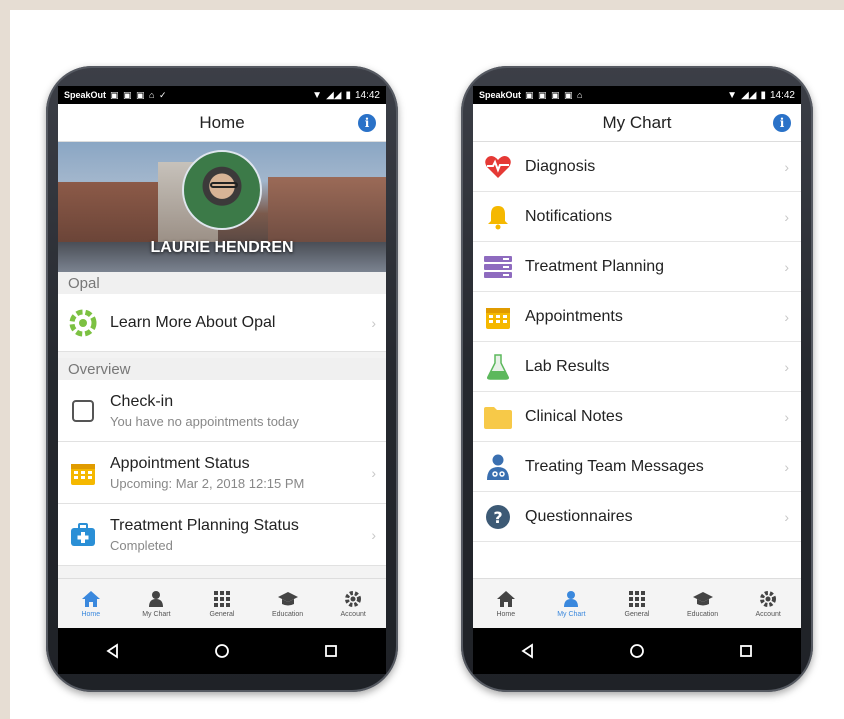 The image size is (844, 719). Describe the element at coordinates (139, 94) in the screenshot. I see `notification-icons: ▣ ▣ ▣ ⌂ ✓` at that location.